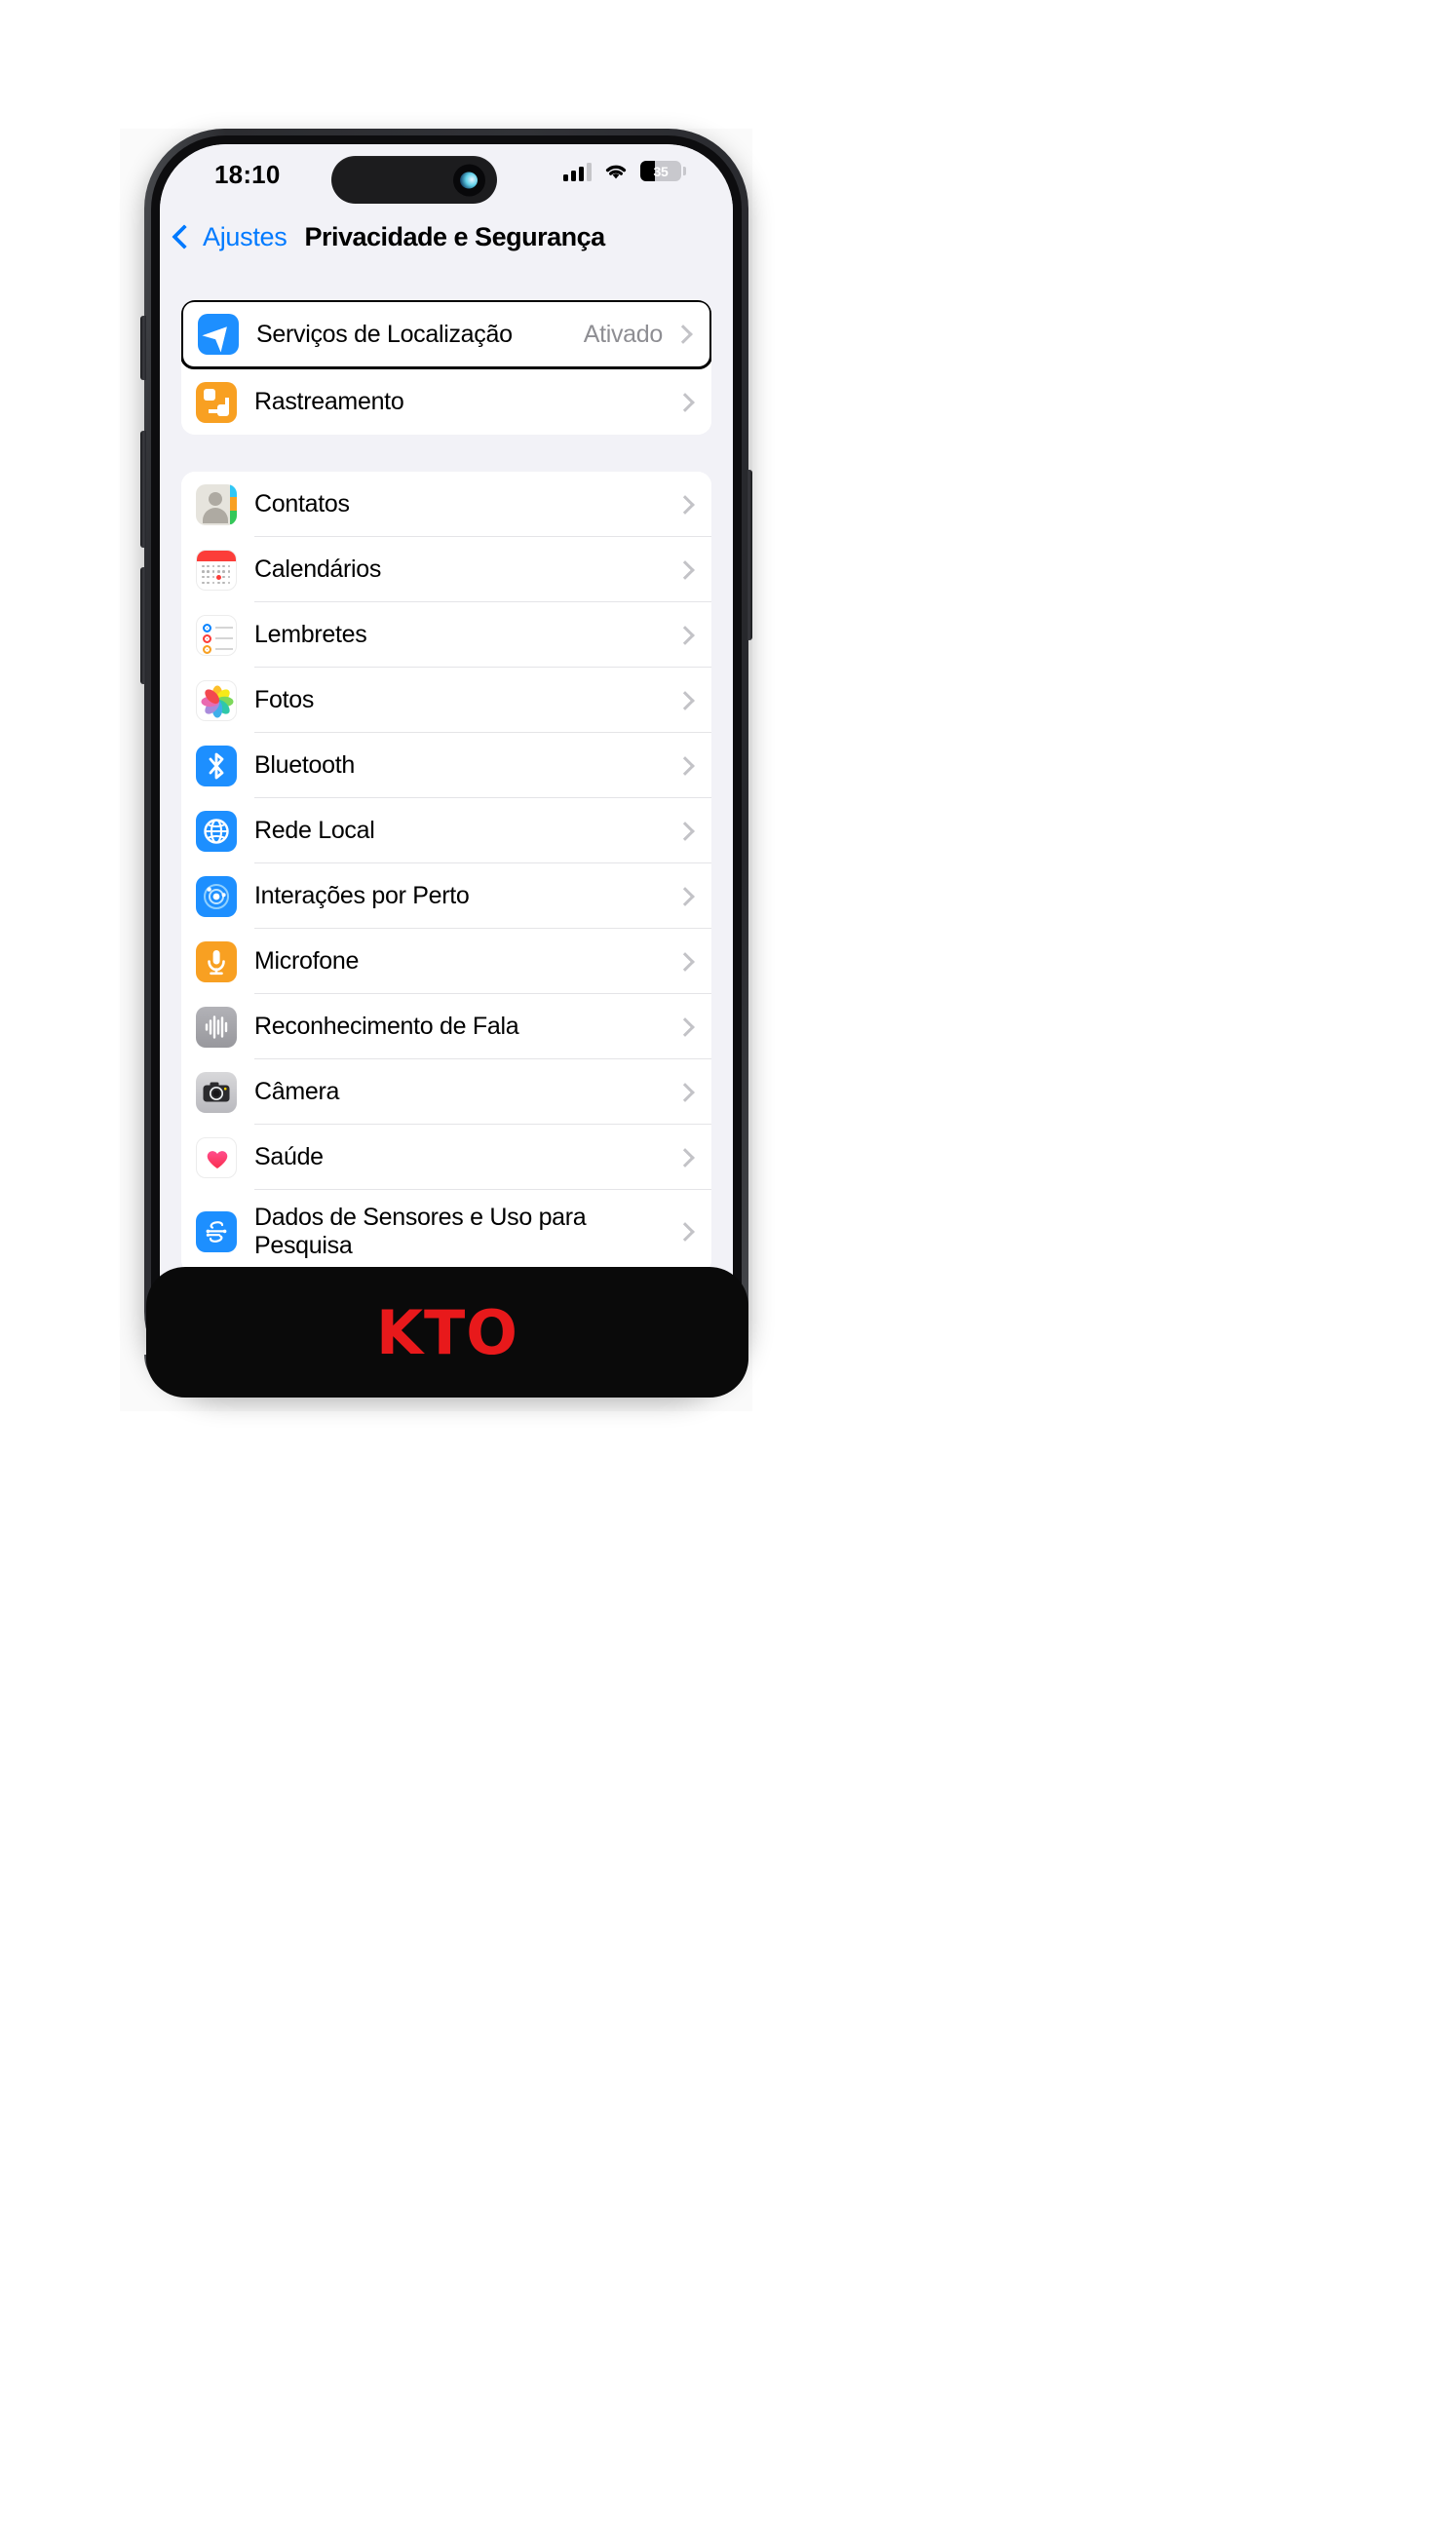  I want to click on row-lembretes: Lembretes, so click(446, 635).